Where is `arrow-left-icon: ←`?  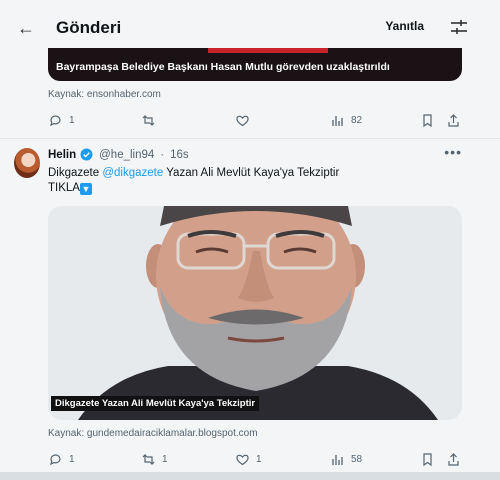
arrow-left-icon: ← is located at coordinates (26, 27).